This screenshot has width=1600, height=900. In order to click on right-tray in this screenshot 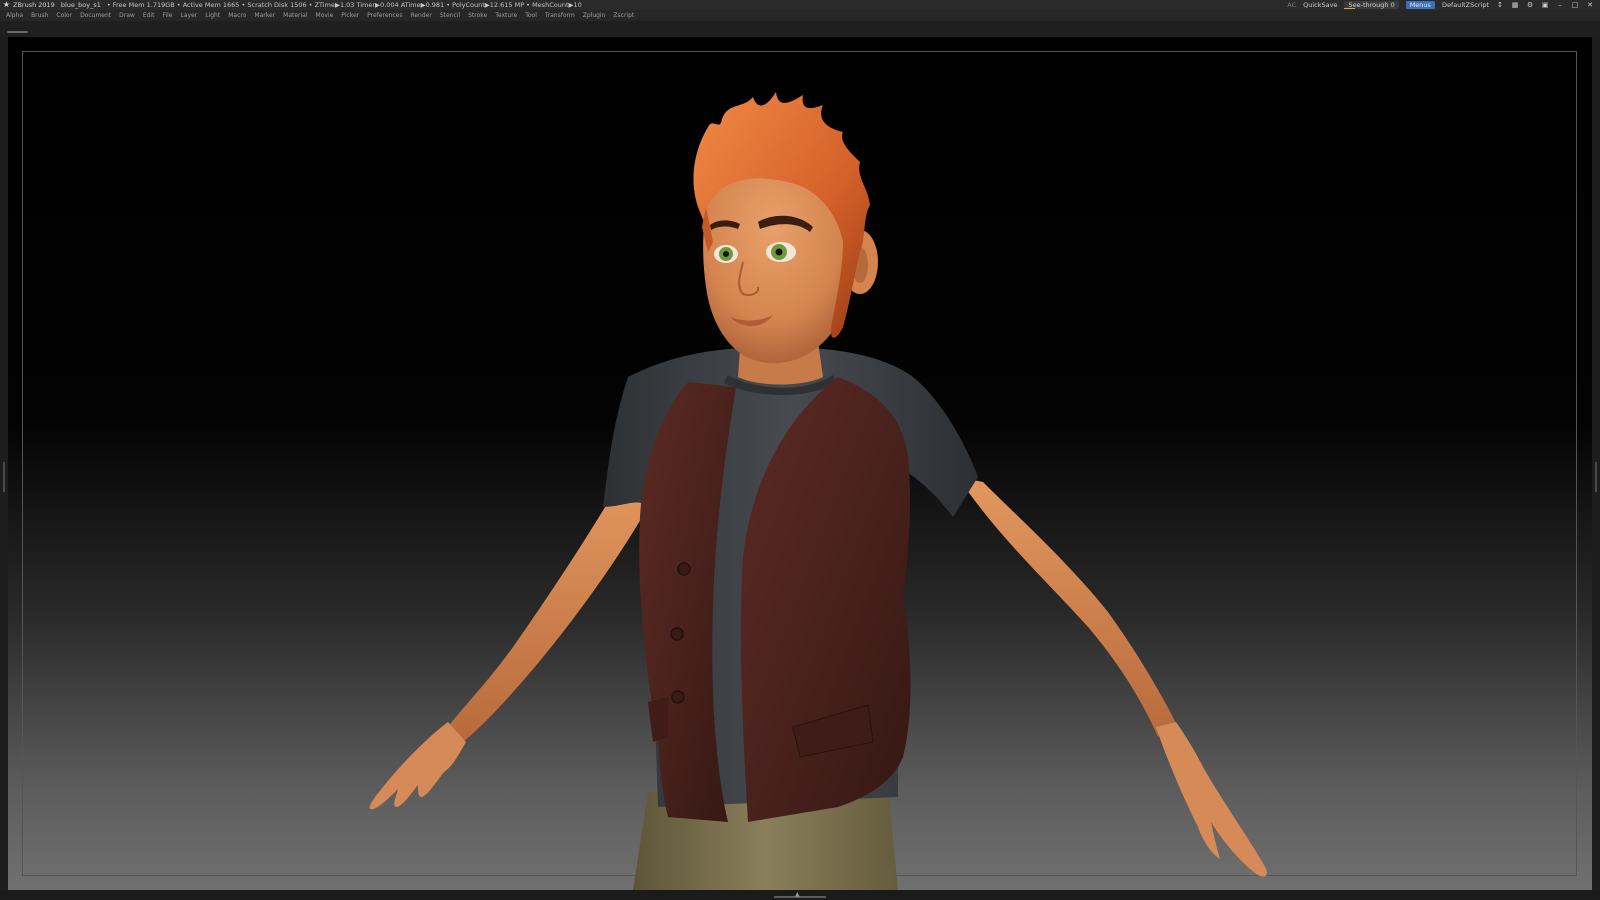, I will do `click(1596, 463)`.